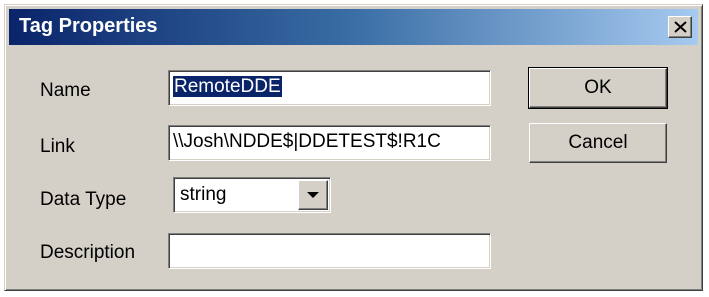  I want to click on dialog-title: Tag Properties, so click(88, 26).